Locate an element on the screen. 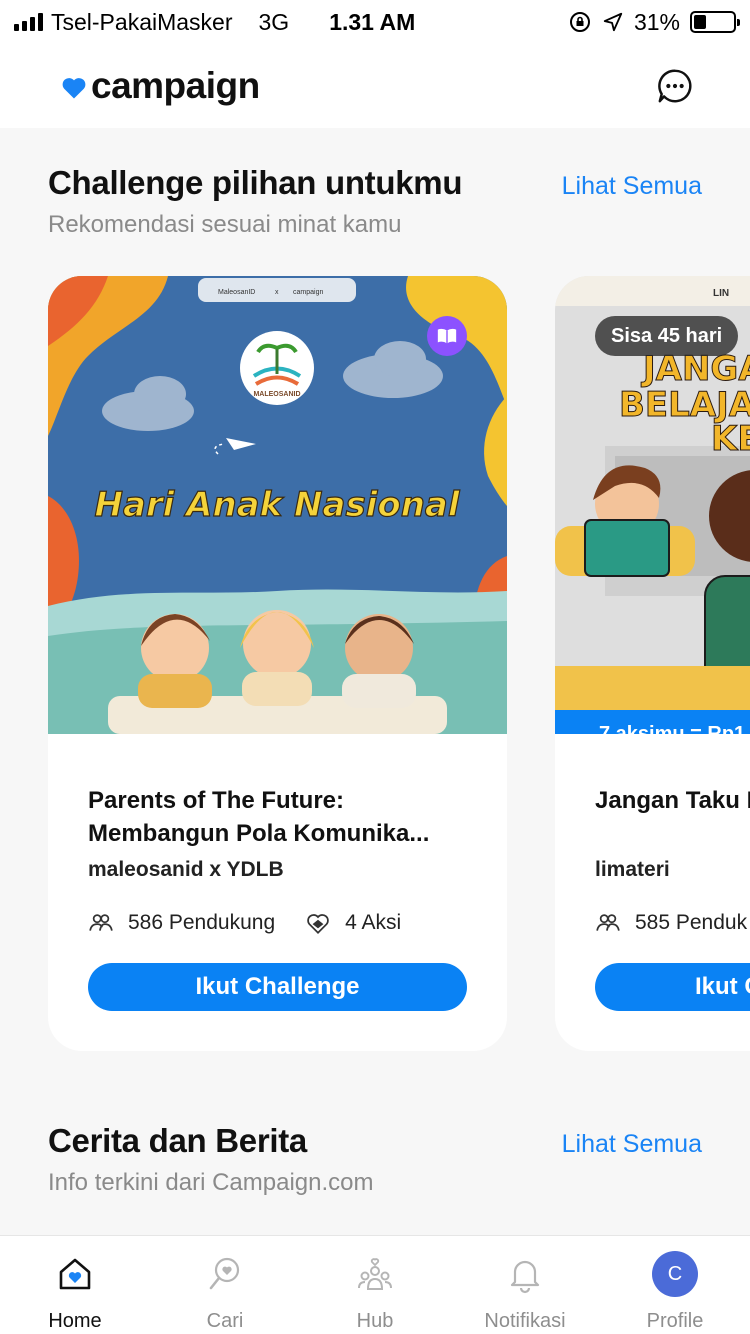 The image size is (750, 1334). avatar: C is located at coordinates (675, 1274).